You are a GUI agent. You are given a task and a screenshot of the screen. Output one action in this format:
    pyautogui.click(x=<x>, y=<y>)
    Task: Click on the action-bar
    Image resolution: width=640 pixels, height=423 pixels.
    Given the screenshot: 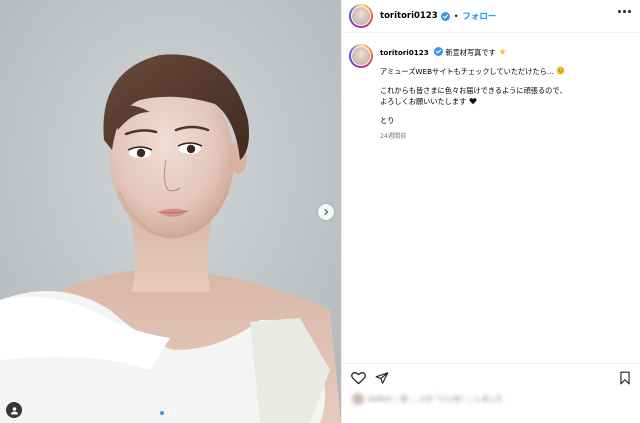 What is the action you would take?
    pyautogui.click(x=491, y=377)
    